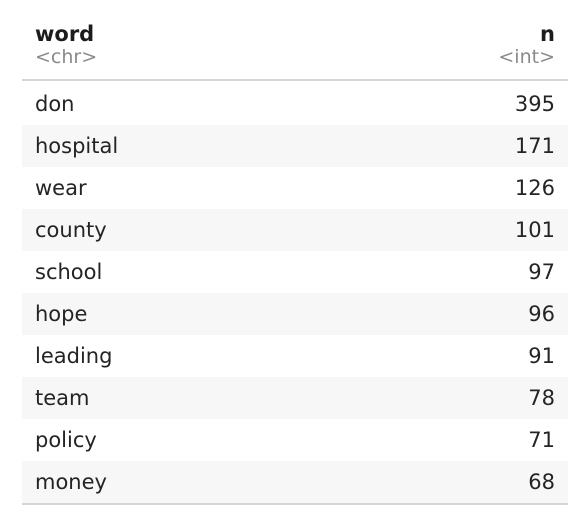  Describe the element at coordinates (61, 188) in the screenshot. I see `cell-word: wear` at that location.